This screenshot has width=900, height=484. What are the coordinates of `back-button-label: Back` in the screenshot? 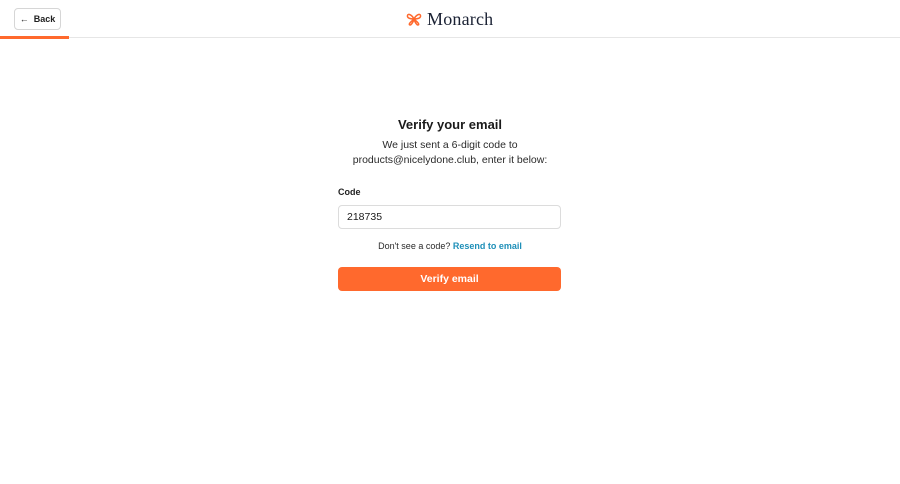 It's located at (44, 19).